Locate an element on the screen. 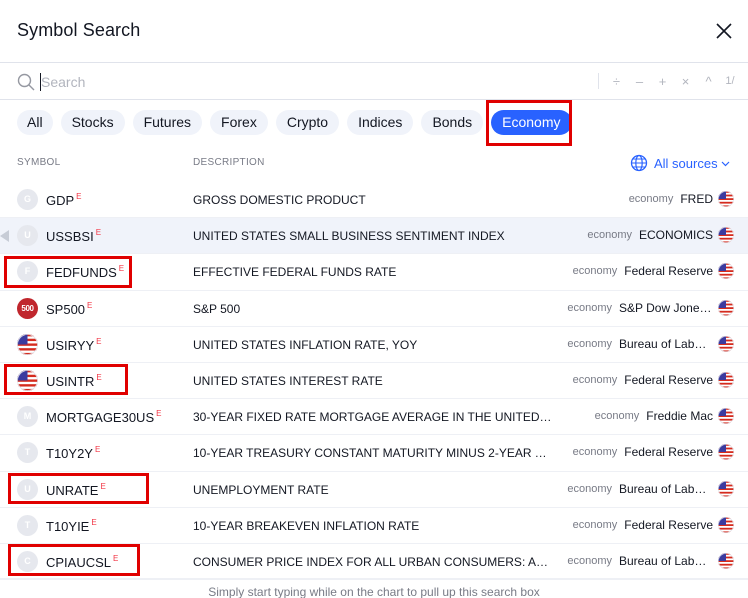  symbol-ticker: GDP E is located at coordinates (64, 200).